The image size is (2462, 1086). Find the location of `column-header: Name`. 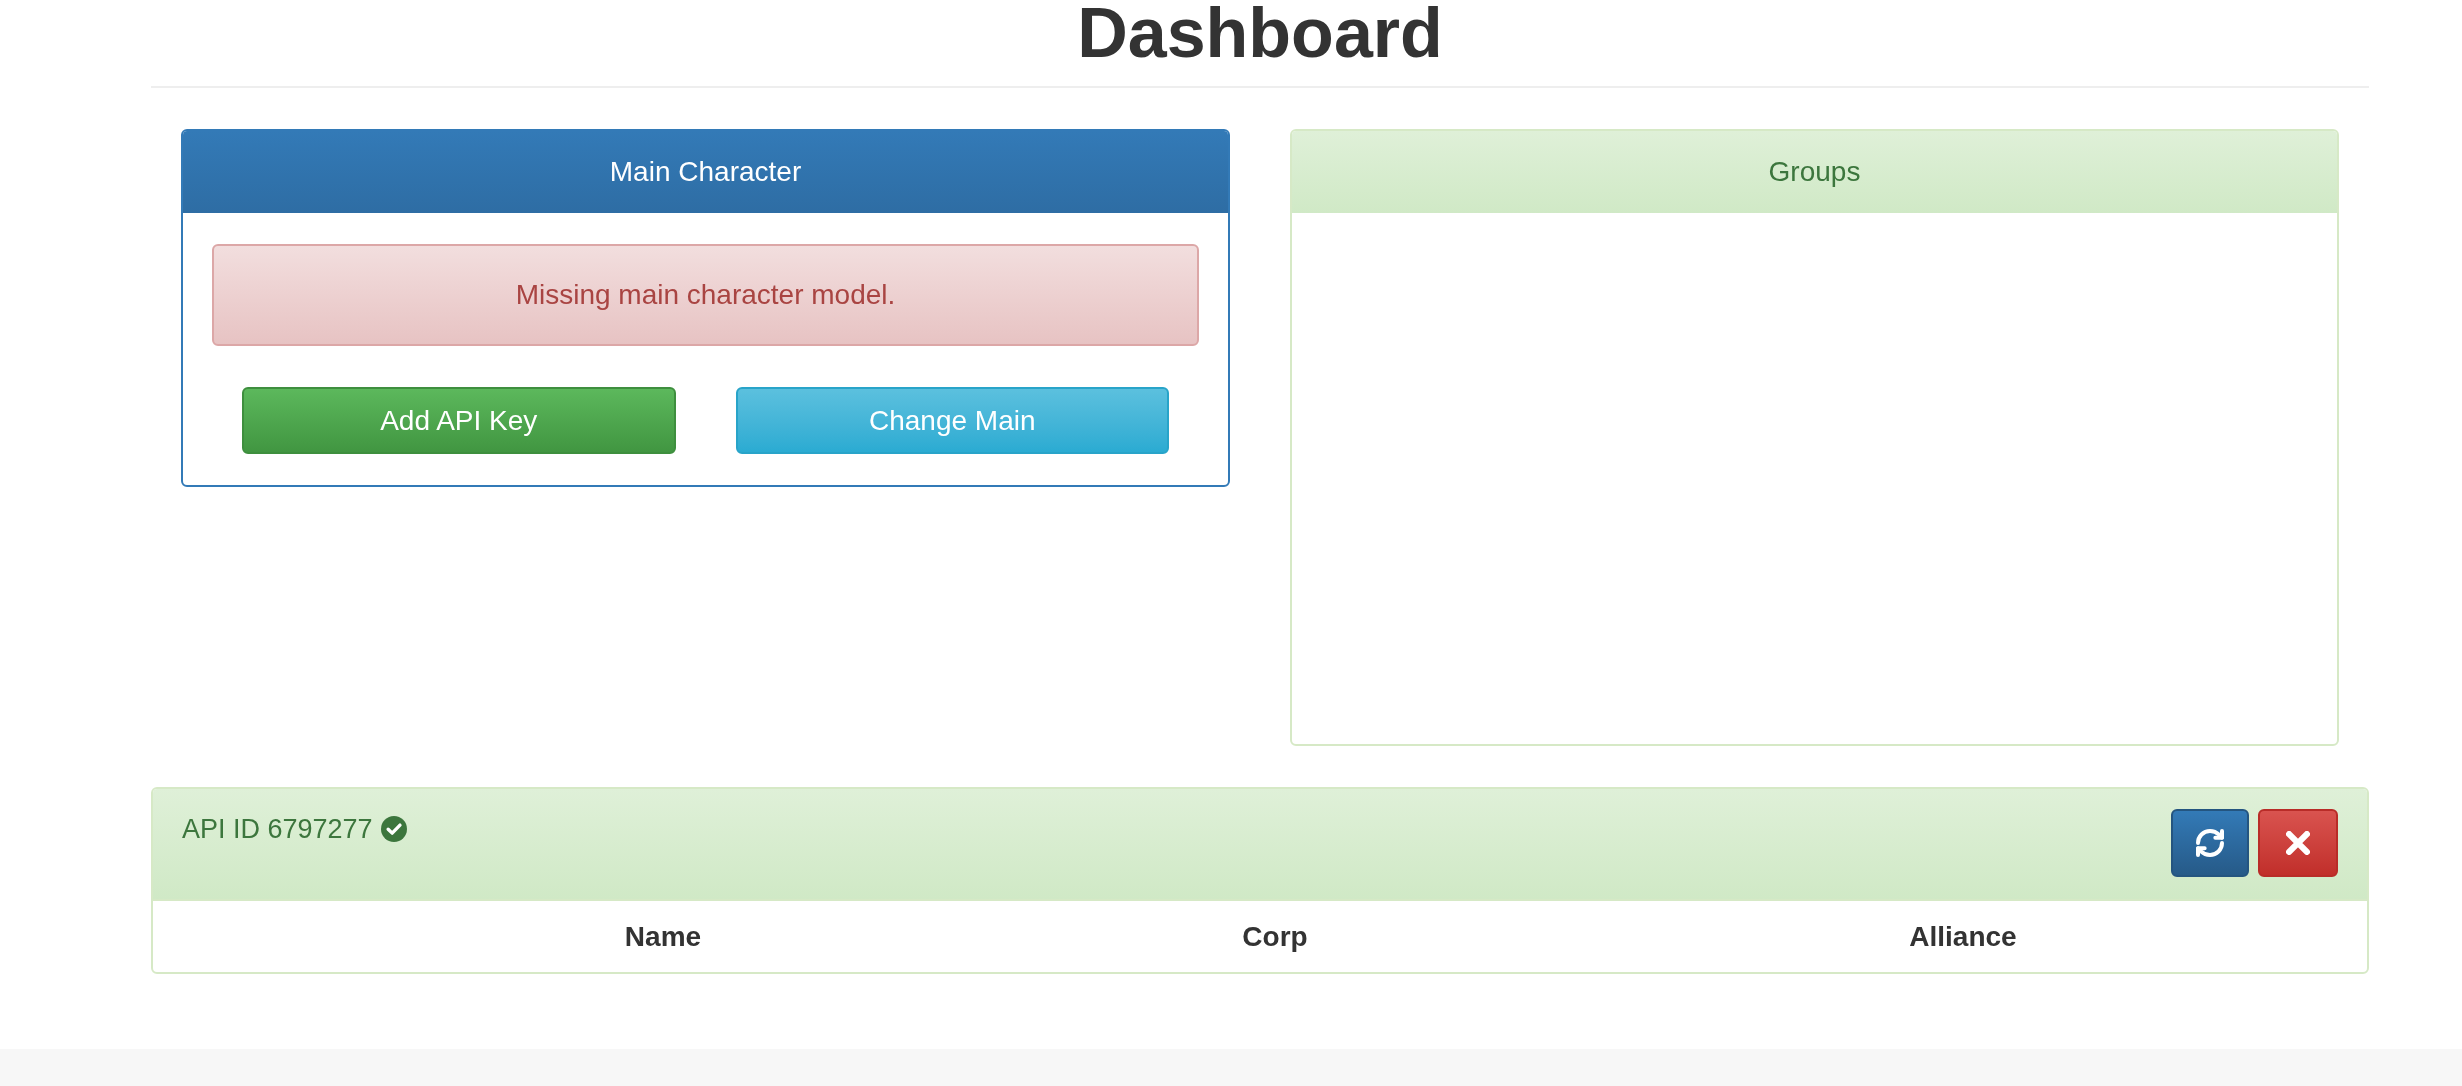

column-header: Name is located at coordinates (663, 936).